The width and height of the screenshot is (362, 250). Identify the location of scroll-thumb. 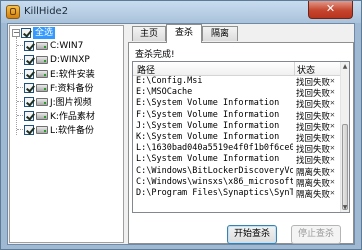
(345, 167).